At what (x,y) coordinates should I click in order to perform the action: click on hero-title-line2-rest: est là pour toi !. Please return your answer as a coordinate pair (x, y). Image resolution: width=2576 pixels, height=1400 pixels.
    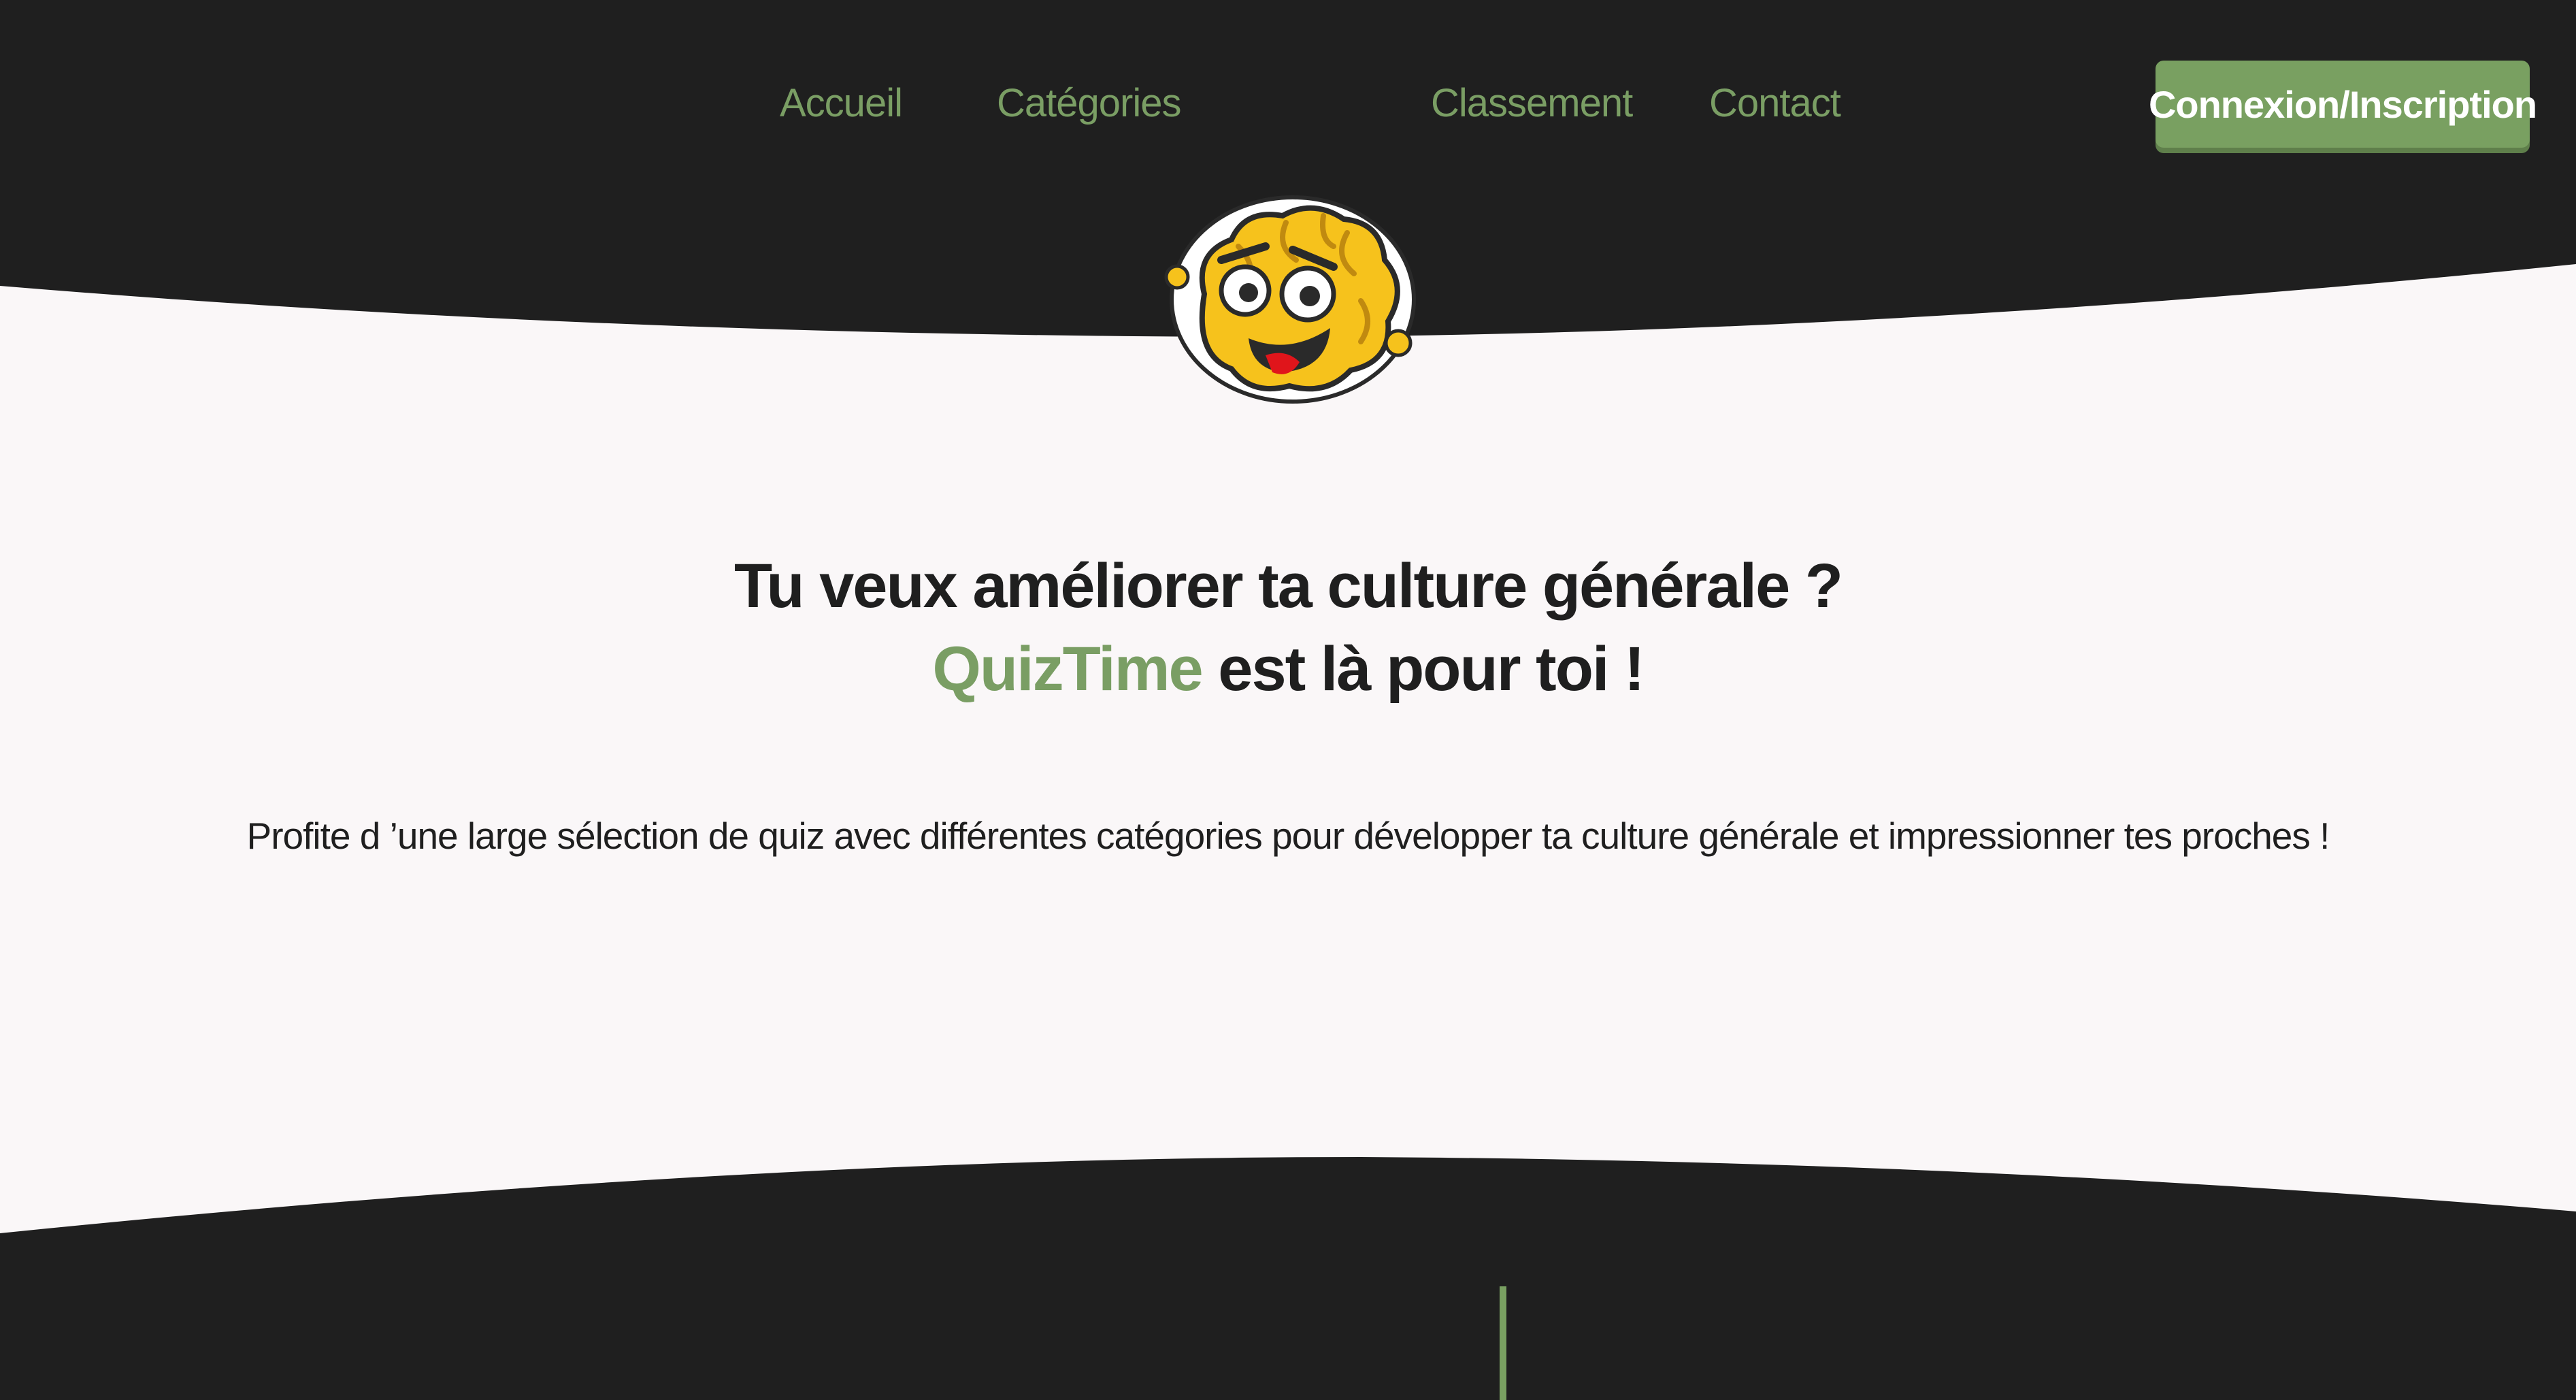
    Looking at the image, I should click on (1424, 669).